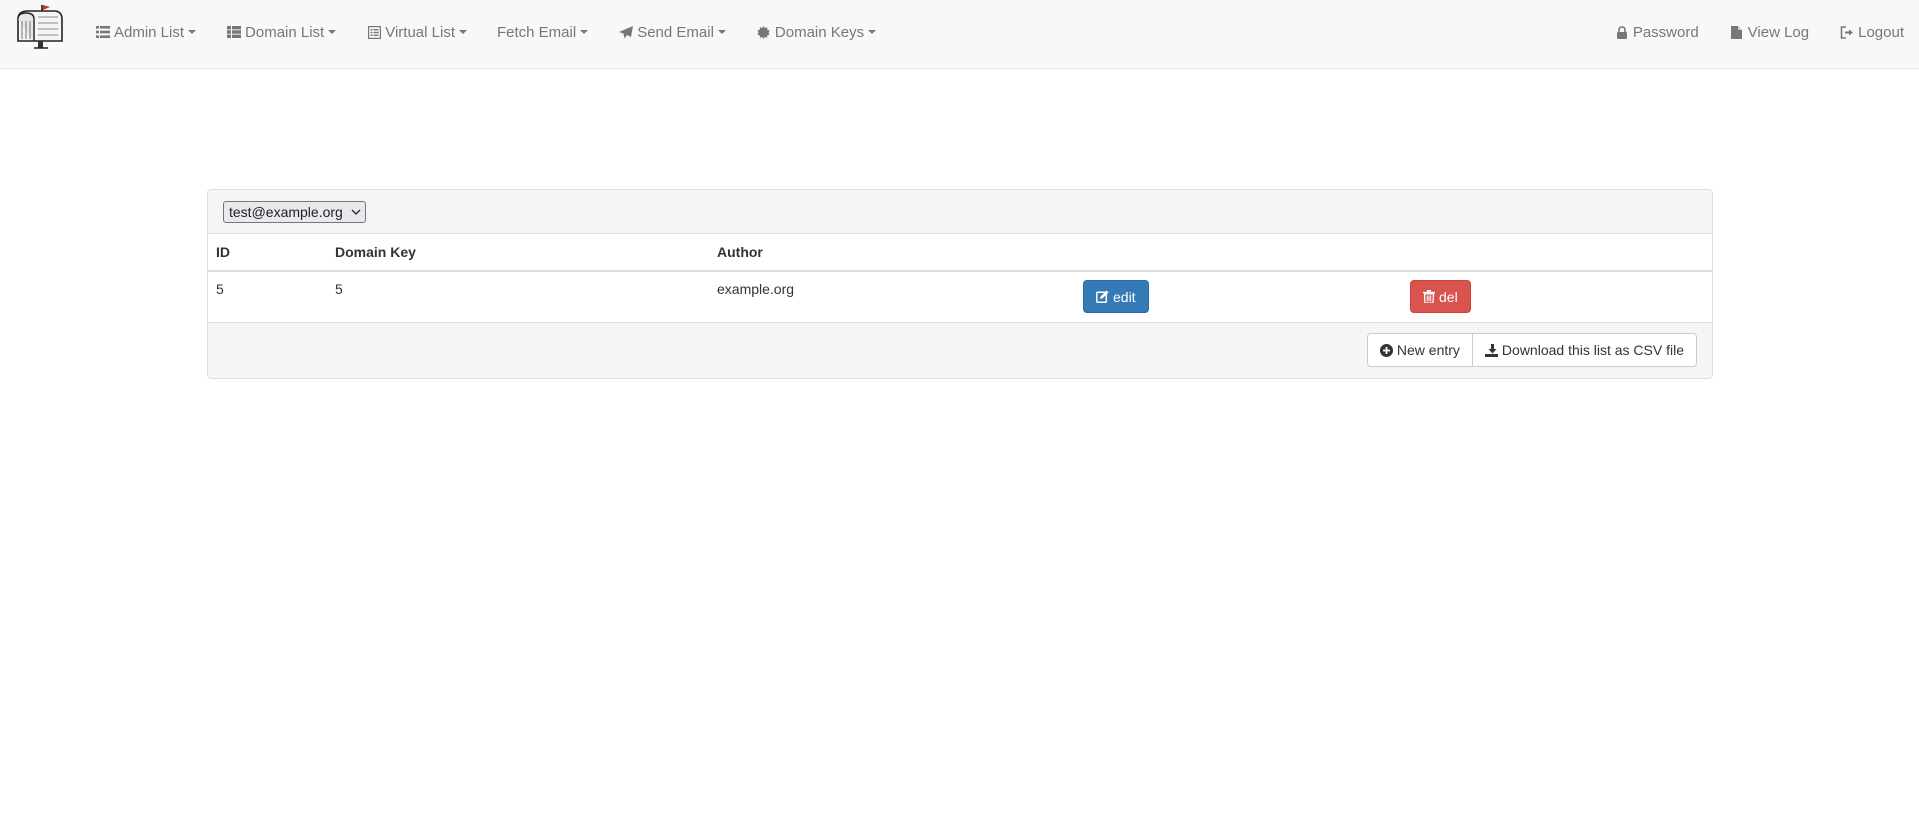 This screenshot has height=830, width=1919. I want to click on menu-domain-list: Domain List, so click(281, 32).